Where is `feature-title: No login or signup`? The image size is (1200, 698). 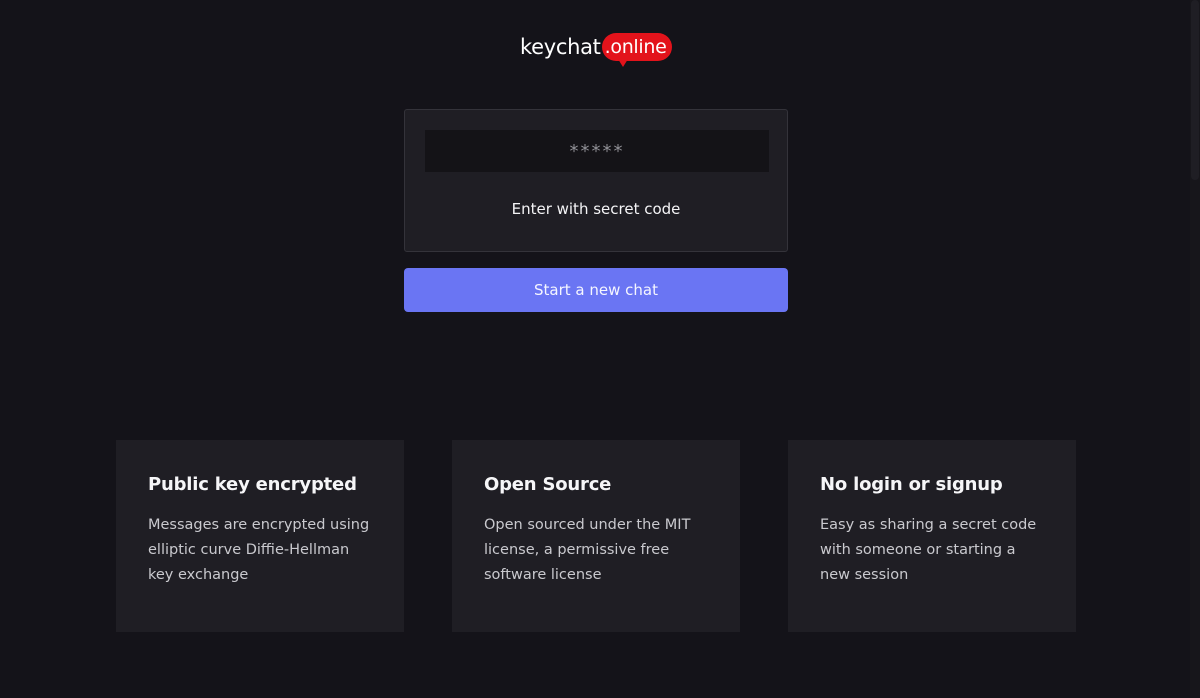 feature-title: No login or signup is located at coordinates (911, 484).